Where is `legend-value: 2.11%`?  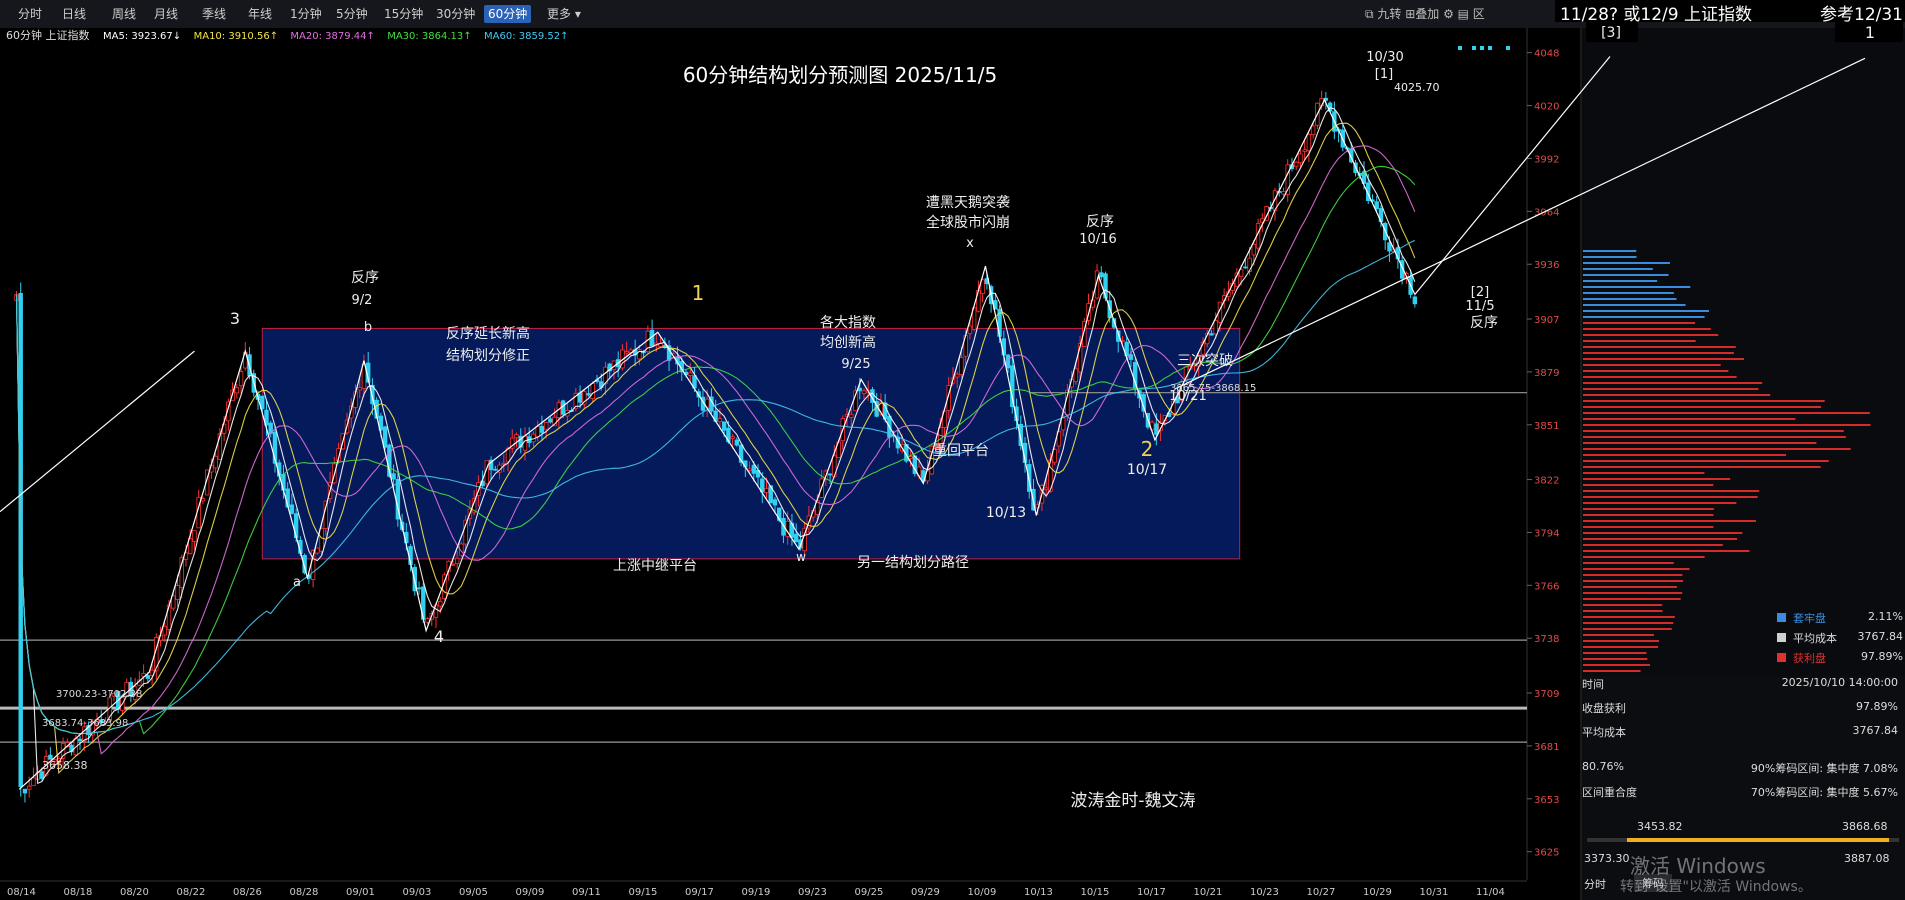 legend-value: 2.11% is located at coordinates (1885, 616).